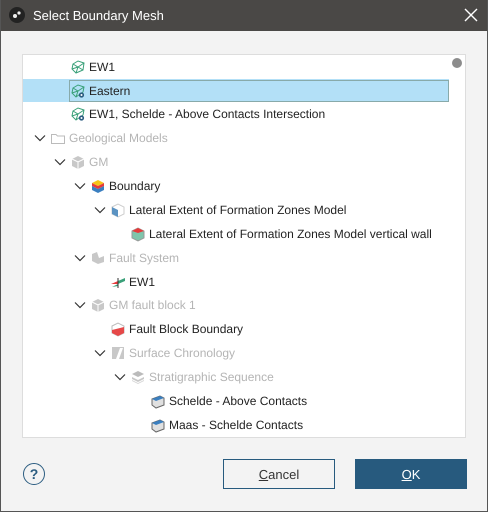 Image resolution: width=488 pixels, height=512 pixels. What do you see at coordinates (94, 67) in the screenshot?
I see `tree-item: EW1` at bounding box center [94, 67].